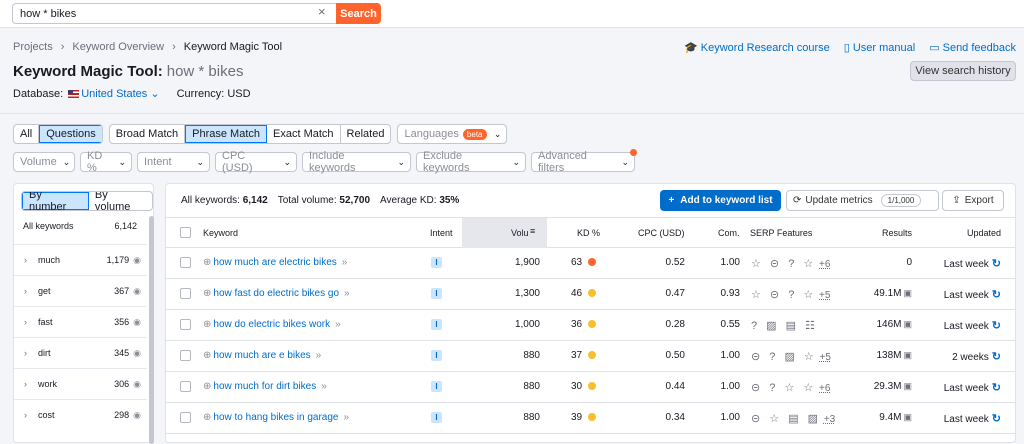 This screenshot has height=444, width=1024. I want to click on tab-broad-match: Broad Match, so click(148, 134).